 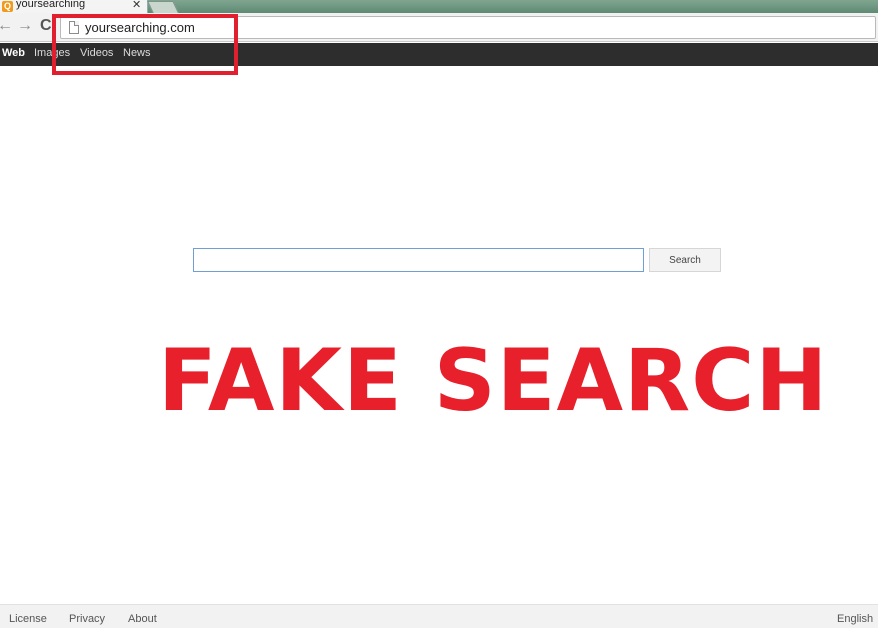 I want to click on forward-arrow-icon: →, so click(x=25, y=26).